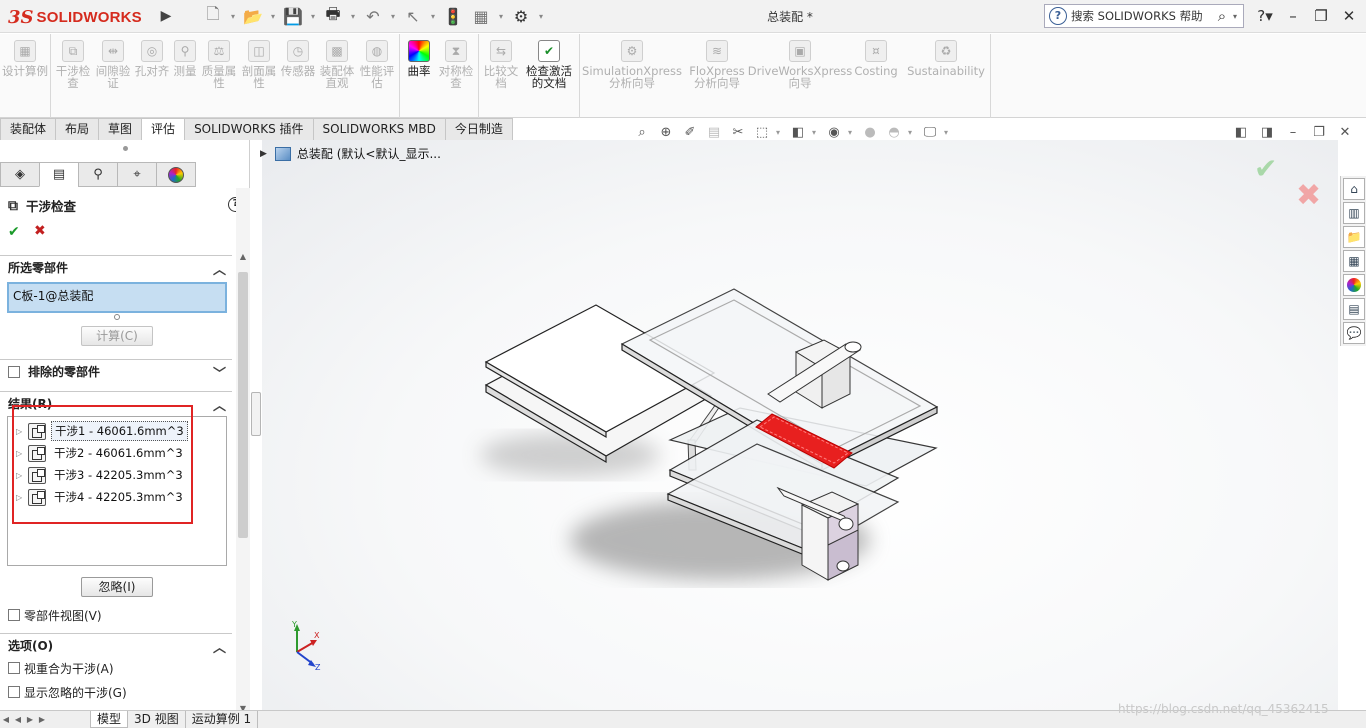 This screenshot has height=728, width=1366. Describe the element at coordinates (816, 132) in the screenshot. I see `display-style-dropdown-icon: ▾` at that location.